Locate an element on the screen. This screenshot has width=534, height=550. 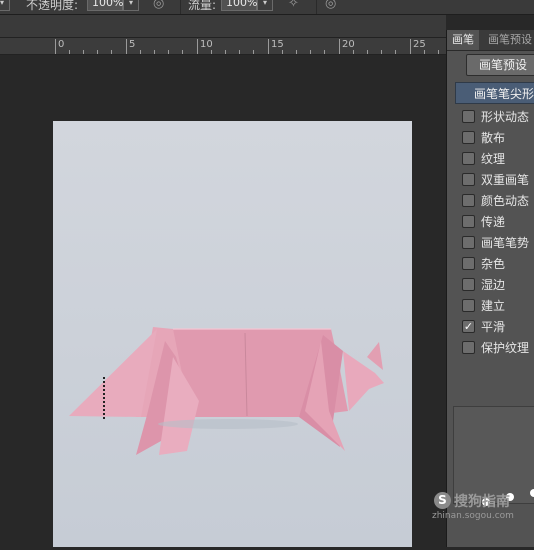
option-noise: 杂色 is located at coordinates (494, 263).